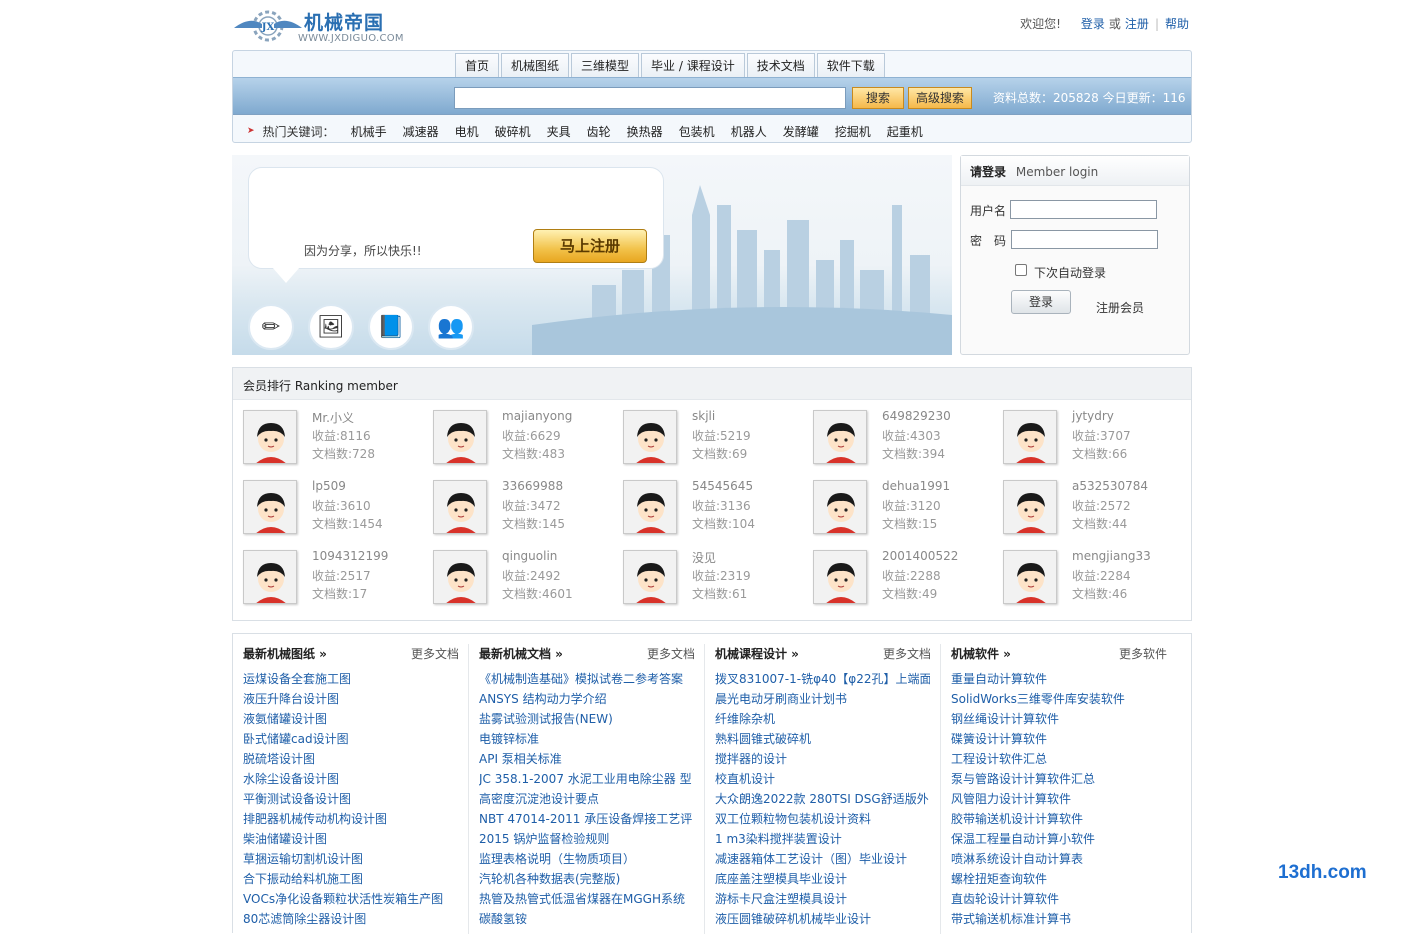 The height and width of the screenshot is (934, 1424). I want to click on hot-keyword: 破碎机, so click(513, 131).